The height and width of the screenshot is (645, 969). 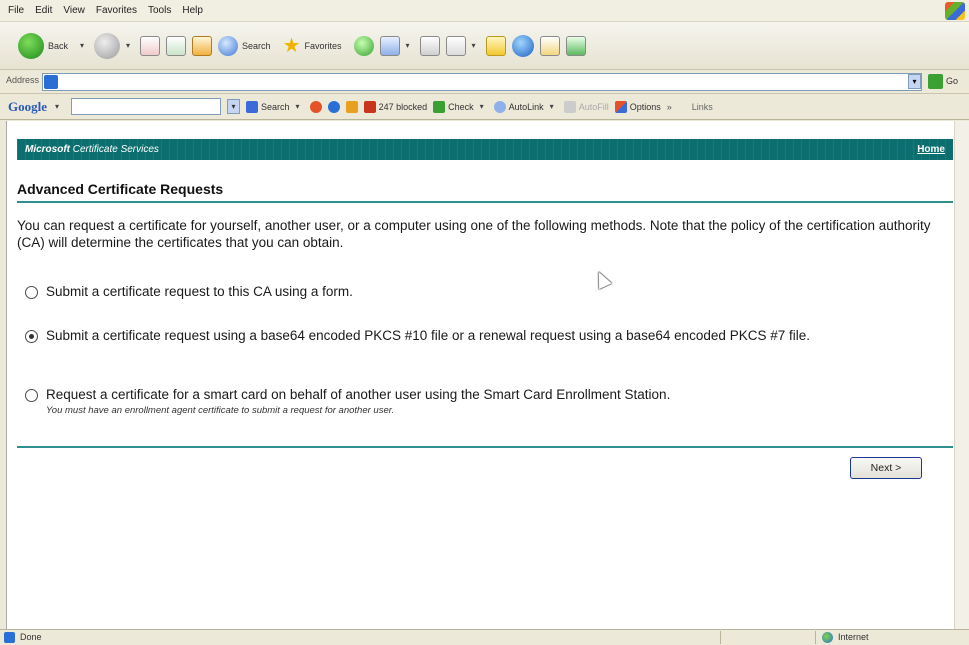 I want to click on security-zone-label: Internet, so click(x=853, y=637).